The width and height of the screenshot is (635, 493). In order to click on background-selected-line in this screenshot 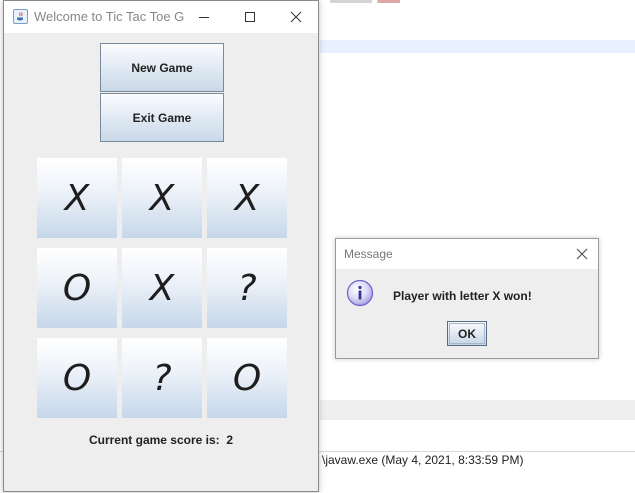, I will do `click(477, 46)`.